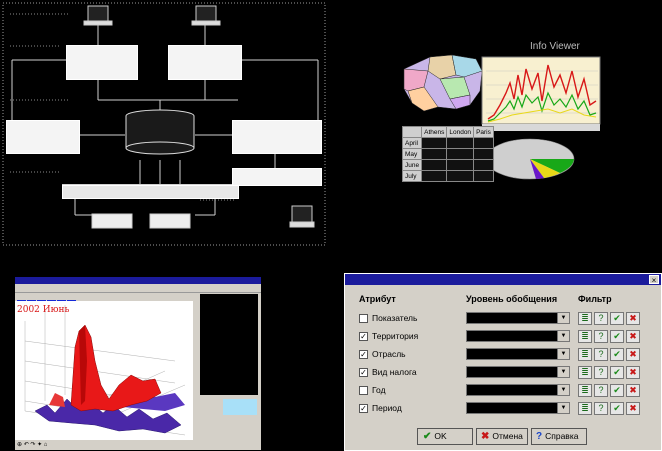  Describe the element at coordinates (555, 46) in the screenshot. I see `collage-chart-title: Info Viewer` at that location.